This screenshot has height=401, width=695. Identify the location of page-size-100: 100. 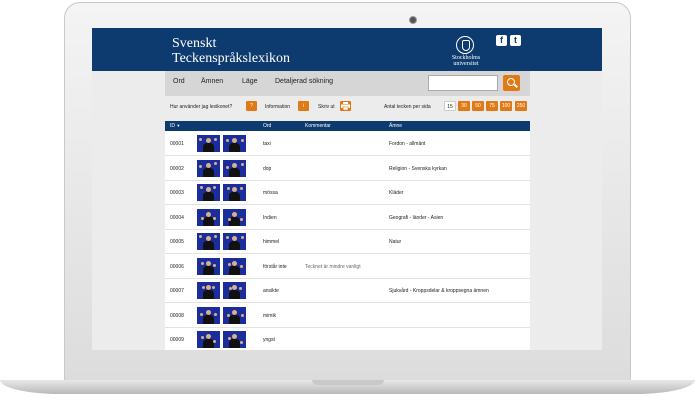
(506, 106).